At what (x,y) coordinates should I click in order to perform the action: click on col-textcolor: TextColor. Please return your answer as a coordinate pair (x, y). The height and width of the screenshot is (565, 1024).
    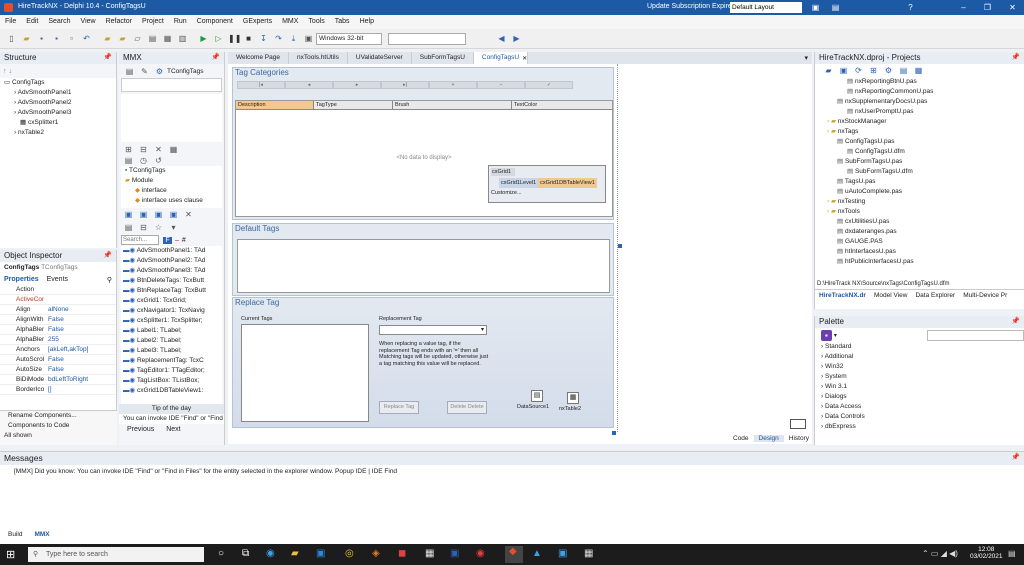
    Looking at the image, I should click on (561, 105).